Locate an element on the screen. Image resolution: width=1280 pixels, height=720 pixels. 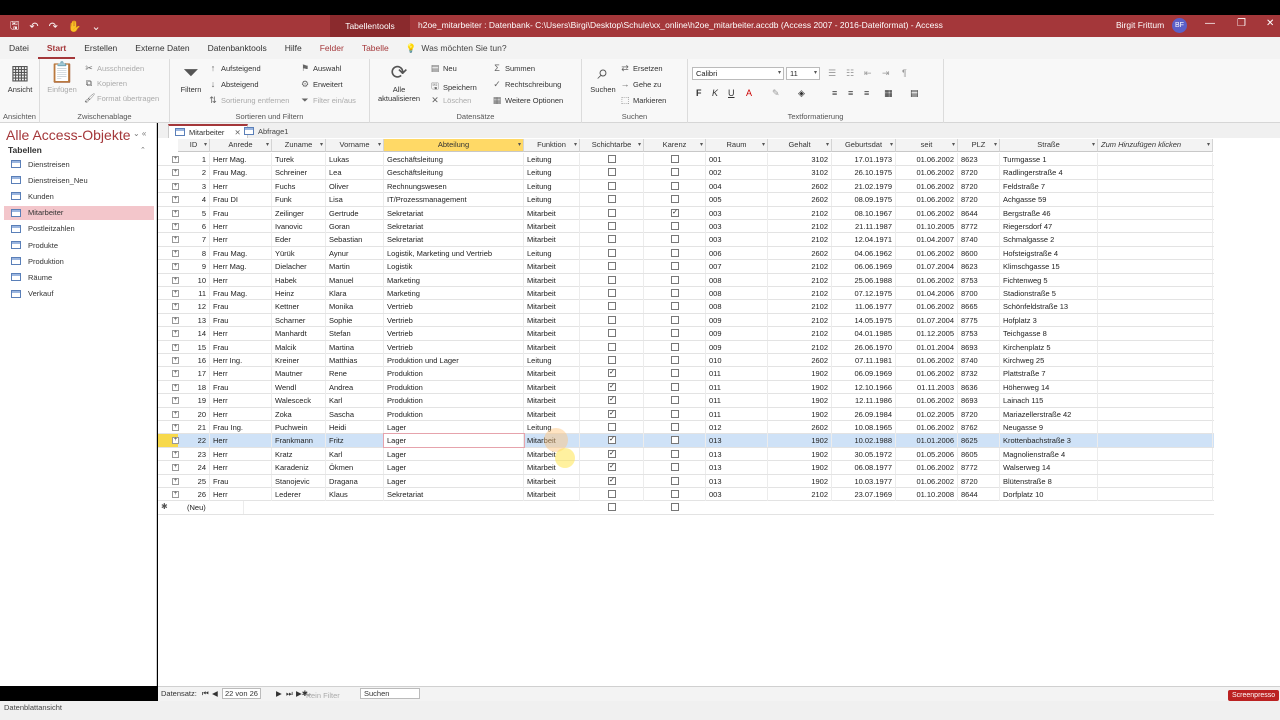
cell-straße: Teichgasse 8 is located at coordinates (1049, 334).